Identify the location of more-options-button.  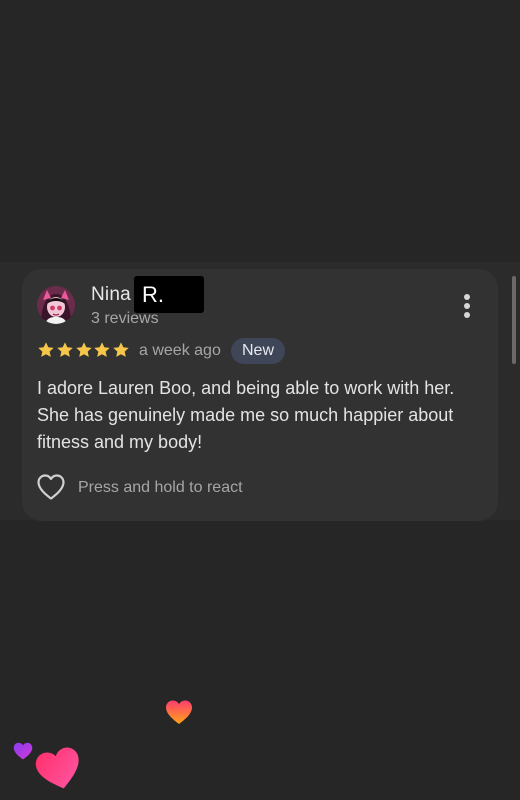
(467, 306).